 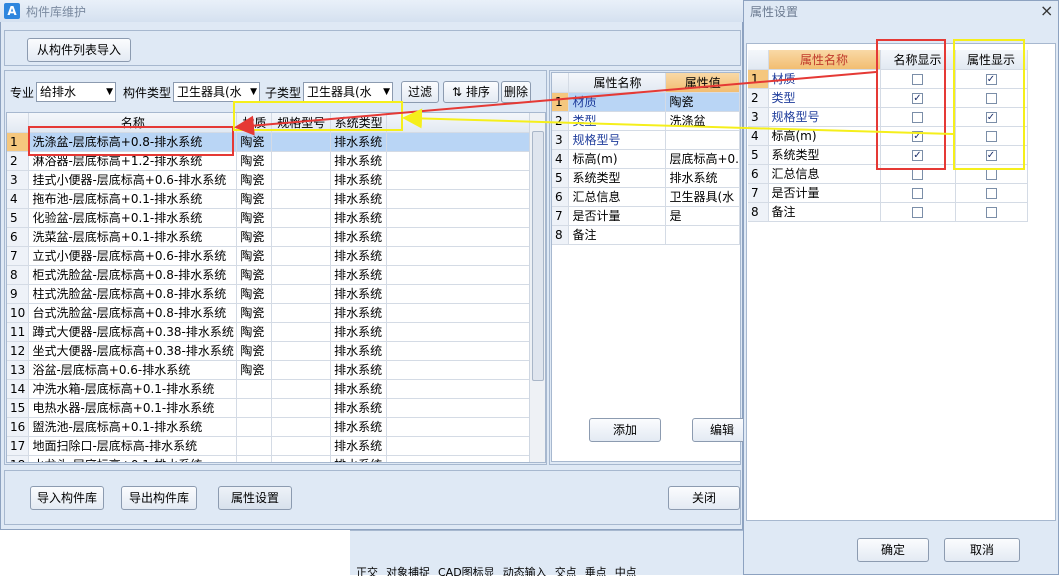 I want to click on annotation-arrows, so click(x=594, y=103).